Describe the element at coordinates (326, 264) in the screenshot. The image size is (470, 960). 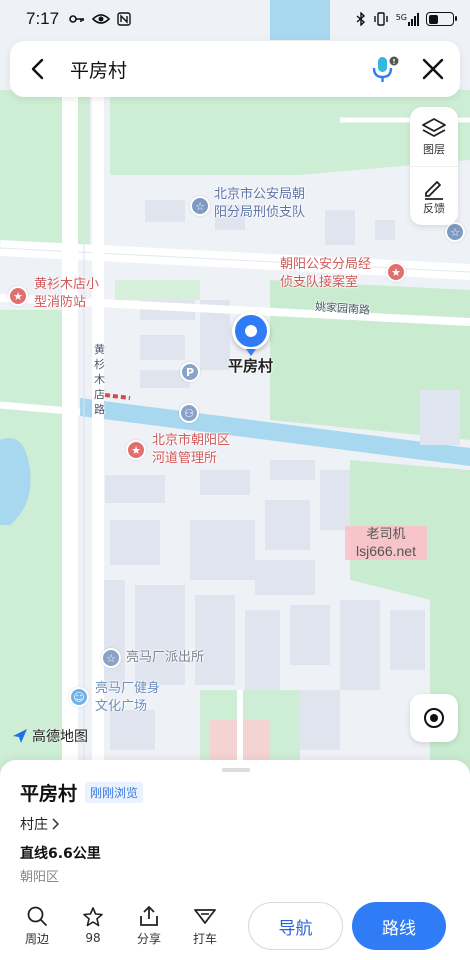
I see `poi-label-line: 朝阳公安分局经` at that location.